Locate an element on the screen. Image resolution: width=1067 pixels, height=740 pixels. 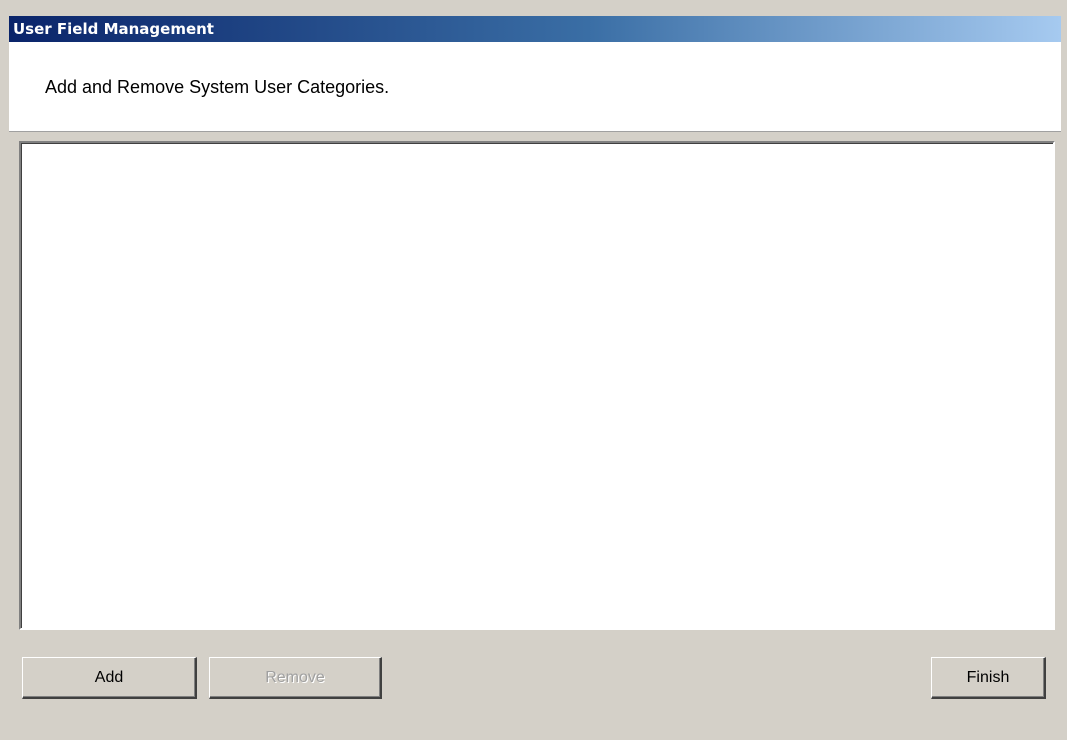
add-button: Add is located at coordinates (109, 678).